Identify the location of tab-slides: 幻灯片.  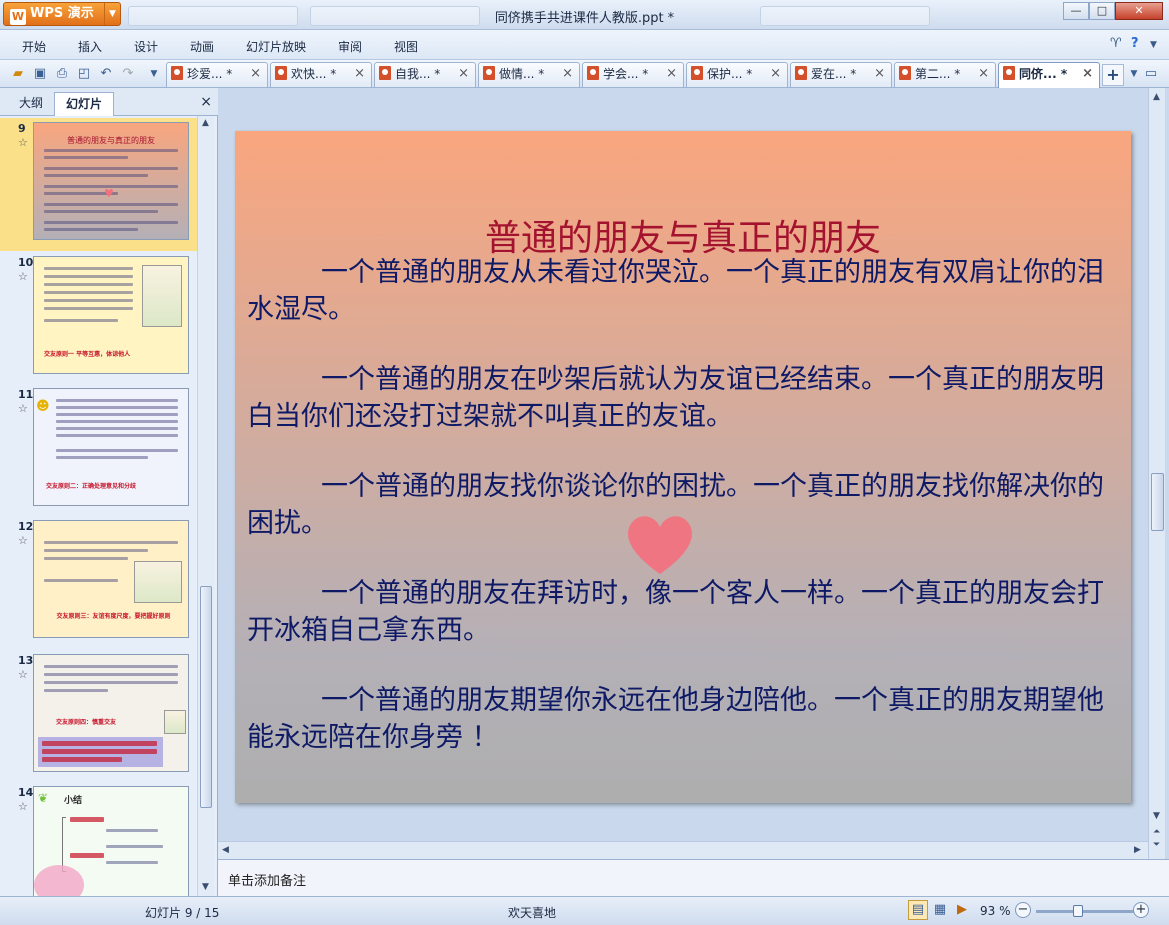
(84, 104).